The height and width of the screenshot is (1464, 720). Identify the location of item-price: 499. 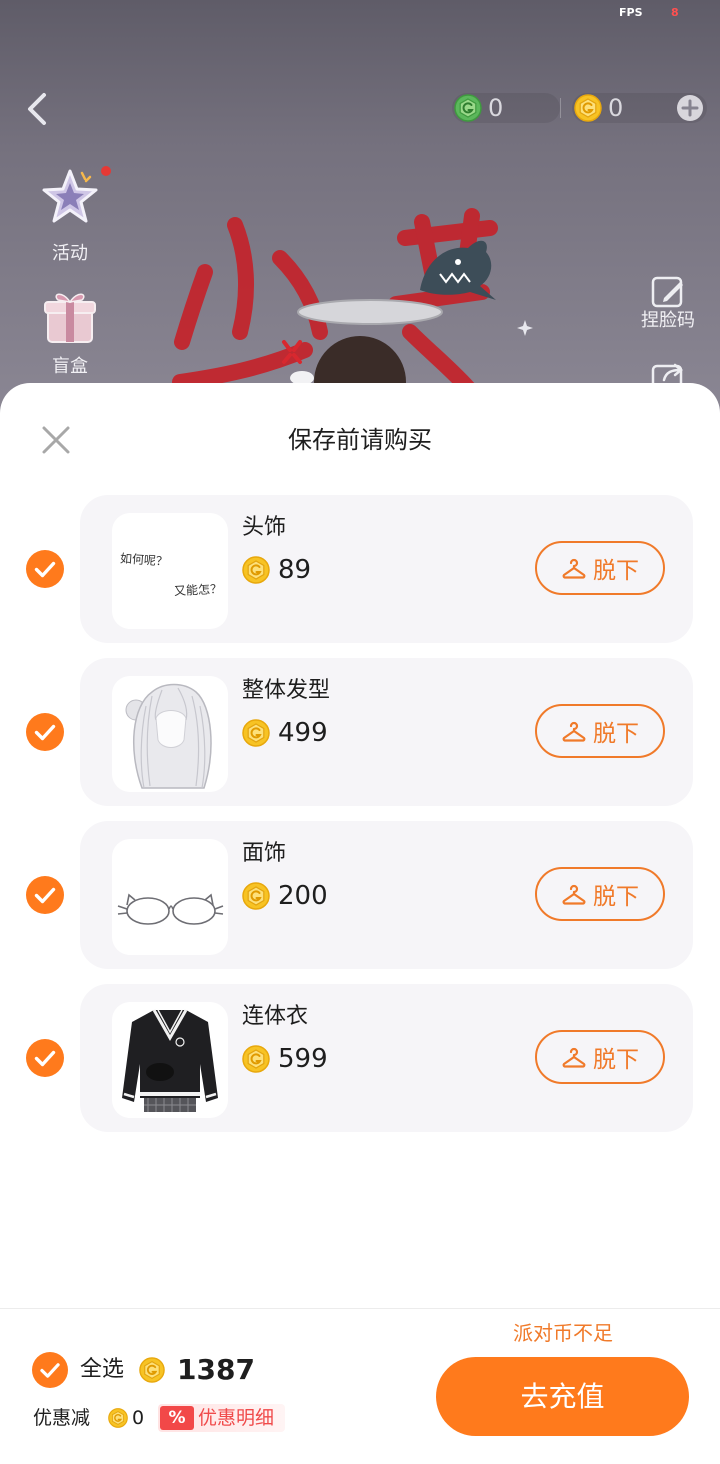
(342, 733).